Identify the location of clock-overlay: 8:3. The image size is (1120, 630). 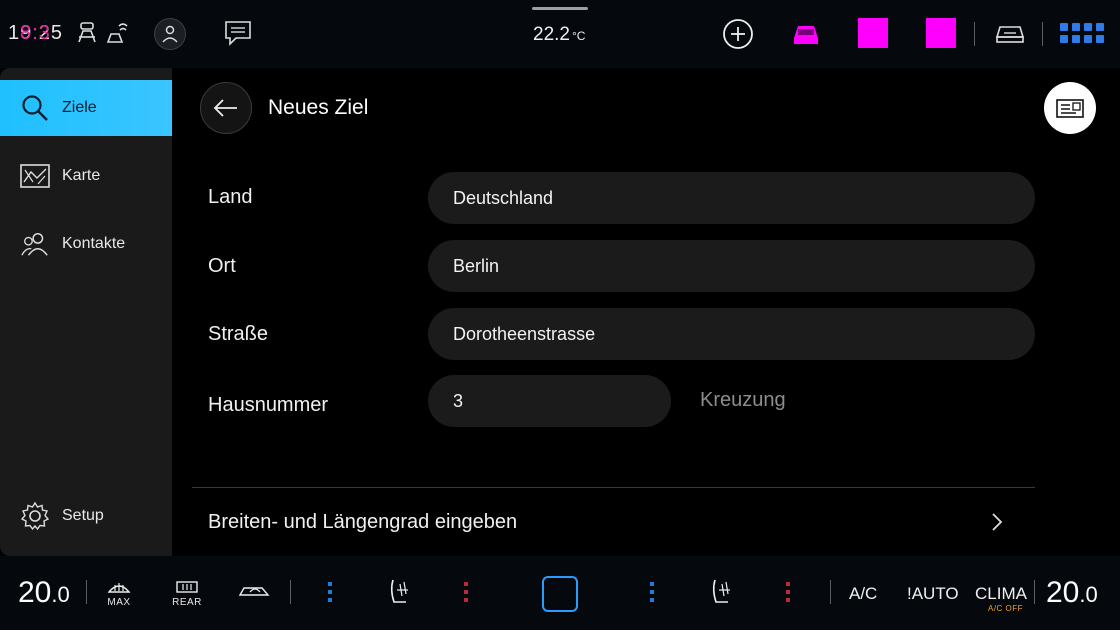
(35, 33).